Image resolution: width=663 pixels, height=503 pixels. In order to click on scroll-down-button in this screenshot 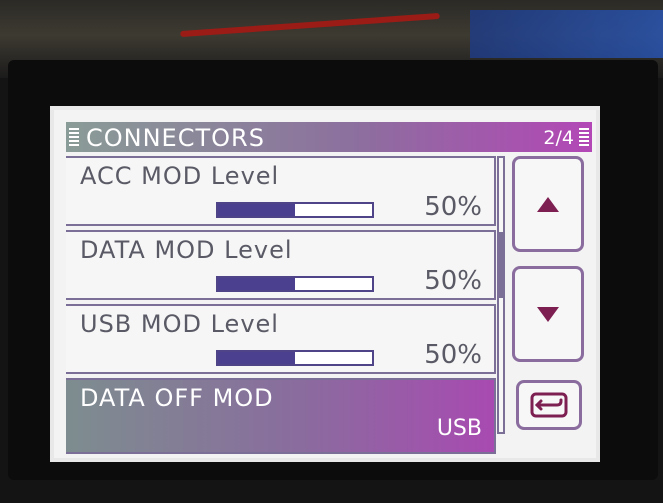, I will do `click(548, 314)`.